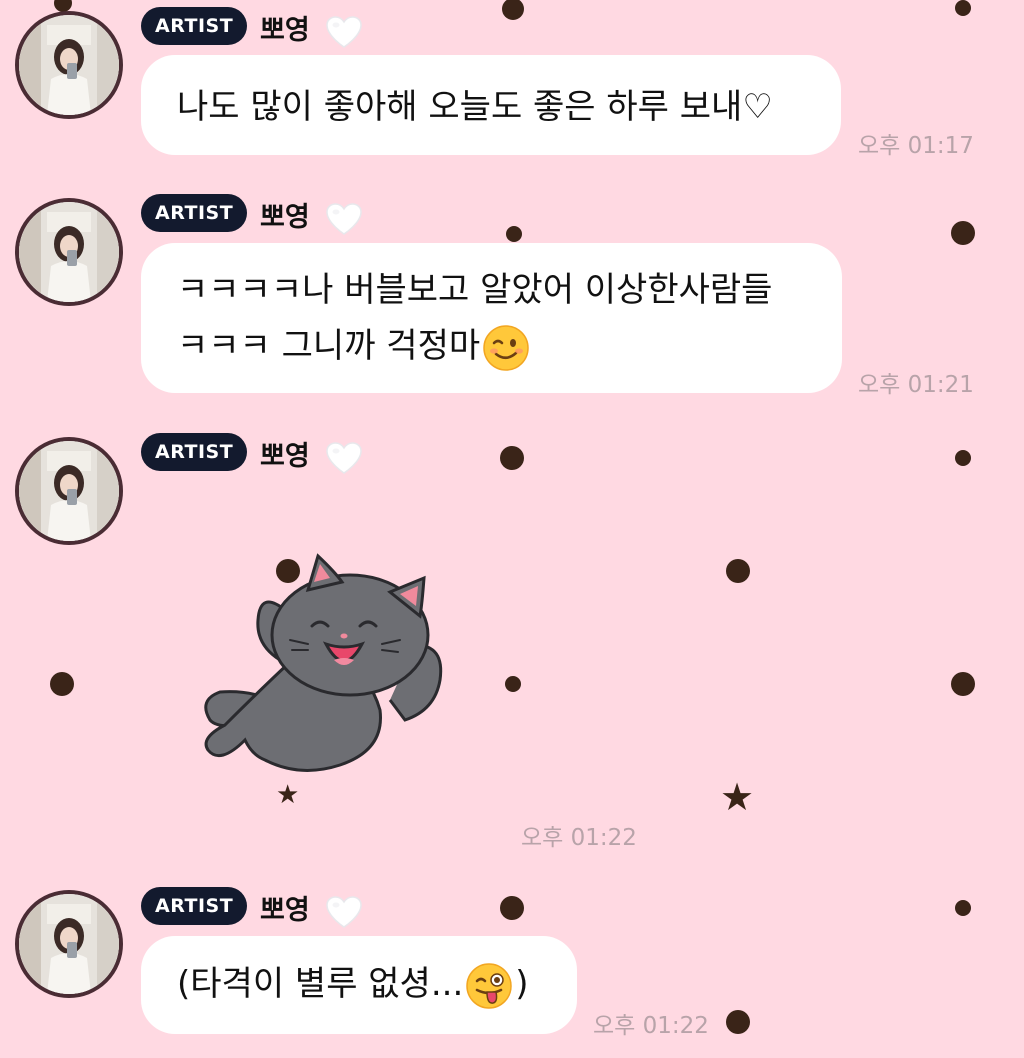 This screenshot has height=1058, width=1024. Describe the element at coordinates (506, 347) in the screenshot. I see `winking-face-icon` at that location.